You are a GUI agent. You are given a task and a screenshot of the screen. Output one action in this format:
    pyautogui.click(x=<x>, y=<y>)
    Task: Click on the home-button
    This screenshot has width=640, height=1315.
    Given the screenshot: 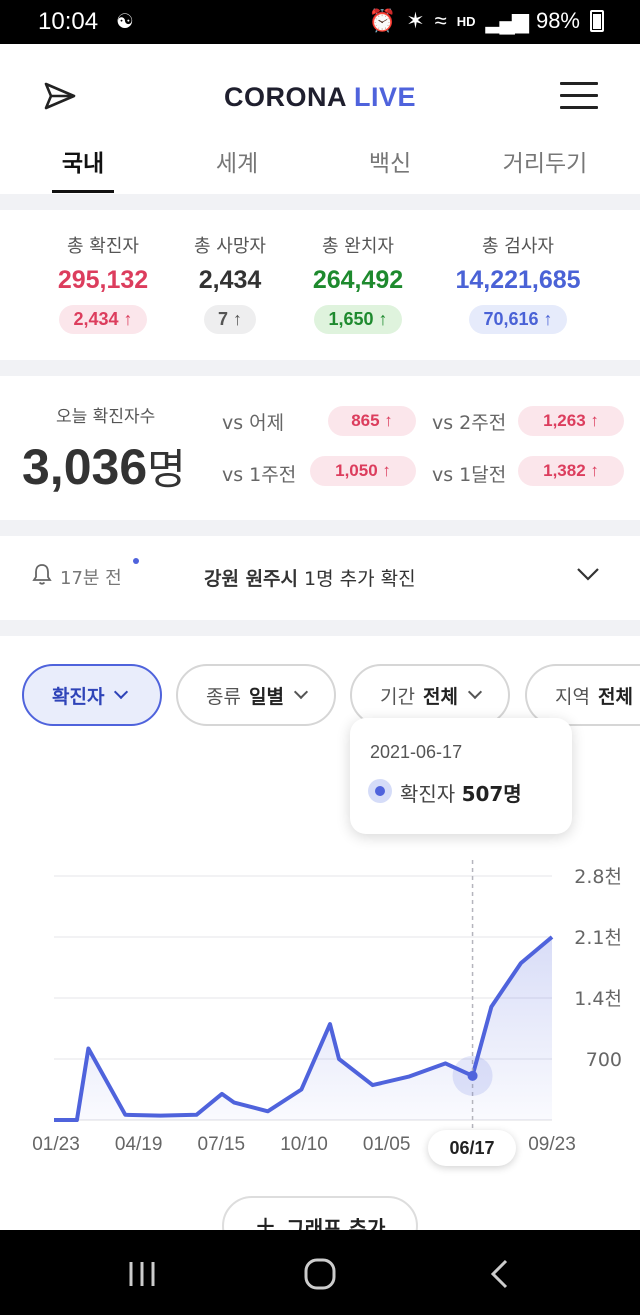 What is the action you would take?
    pyautogui.click(x=320, y=1274)
    